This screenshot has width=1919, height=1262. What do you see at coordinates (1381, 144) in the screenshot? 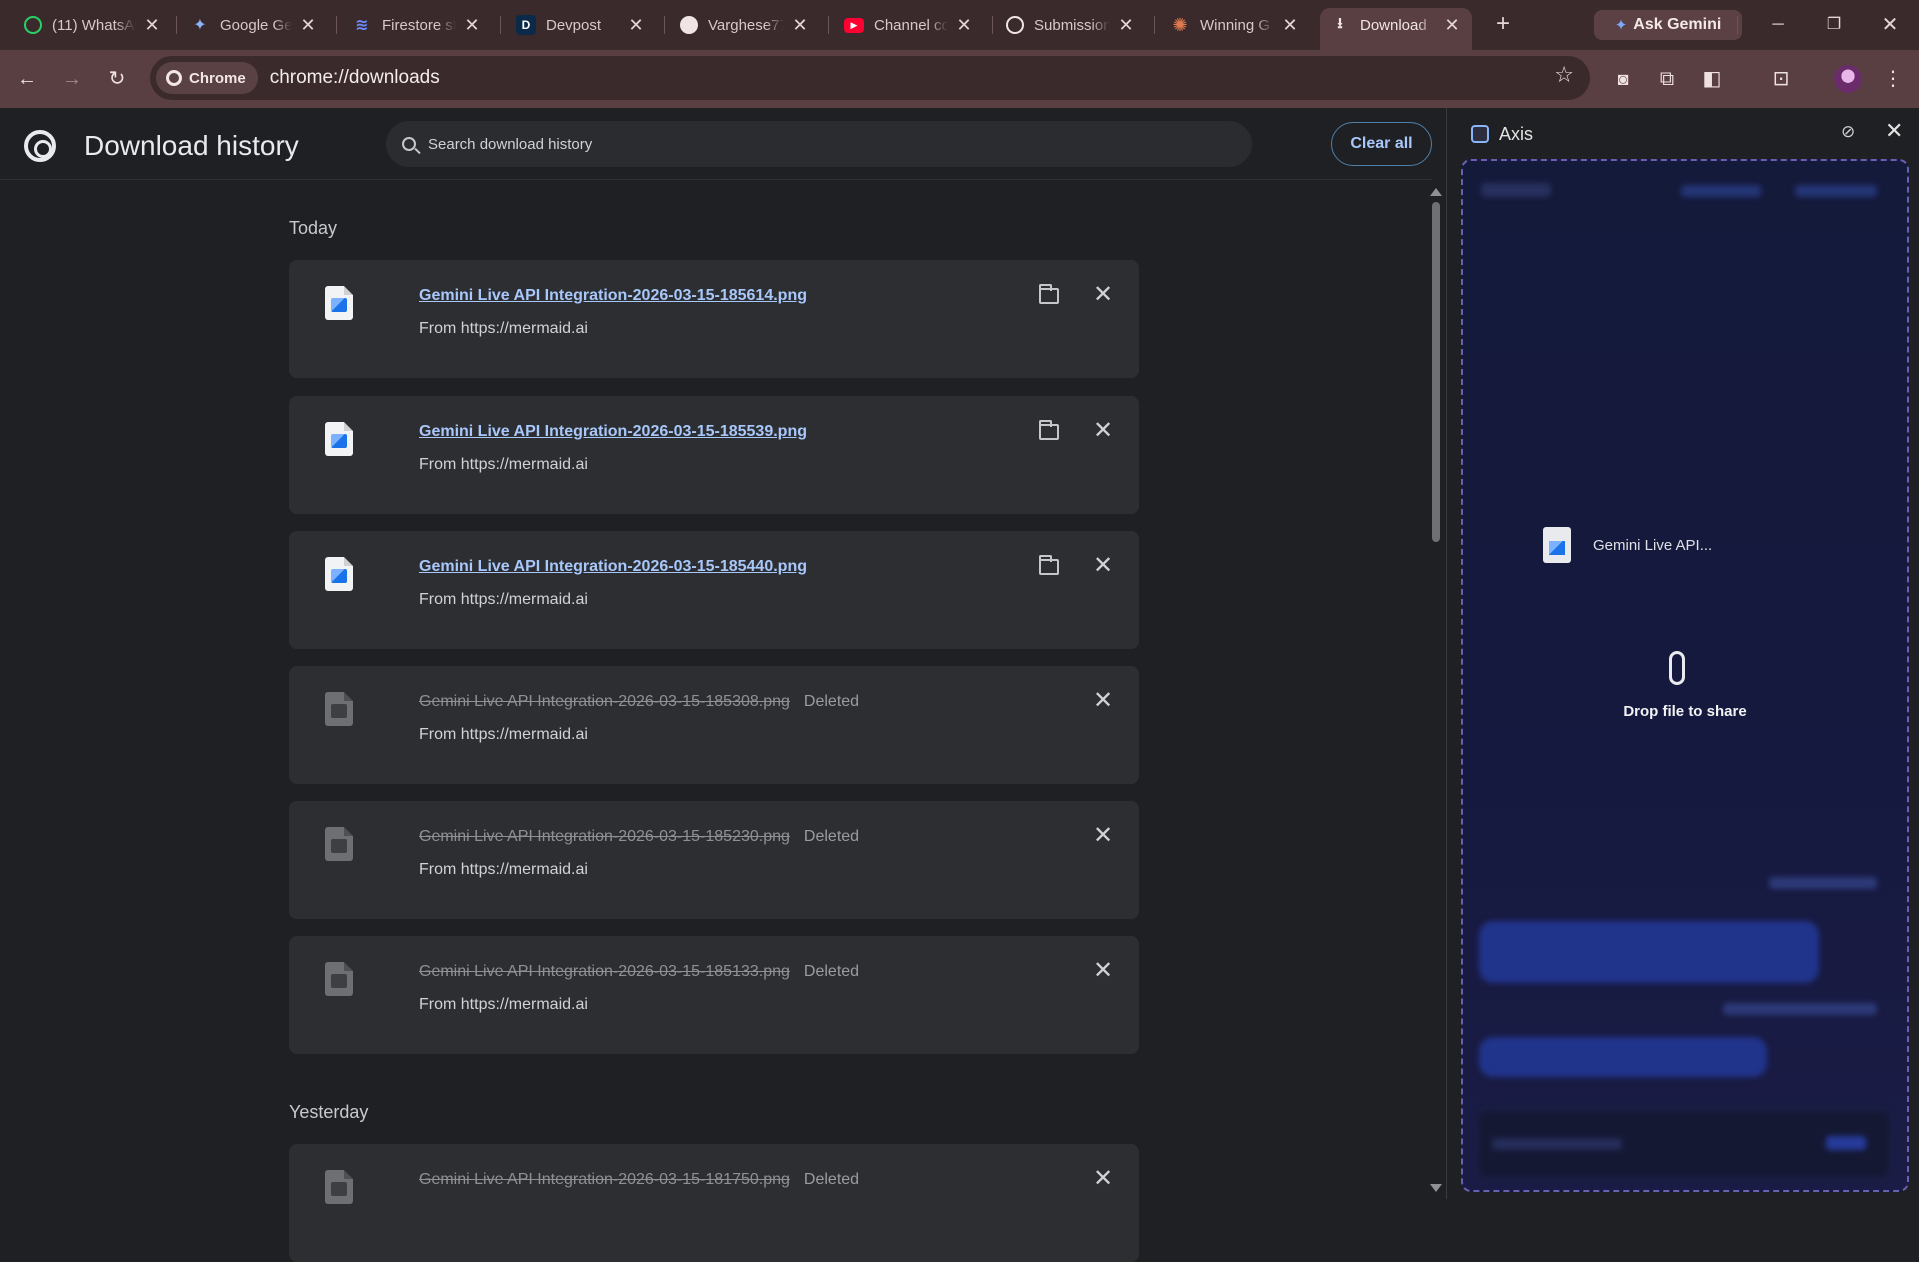
I see `clear-all-button: Clear all` at bounding box center [1381, 144].